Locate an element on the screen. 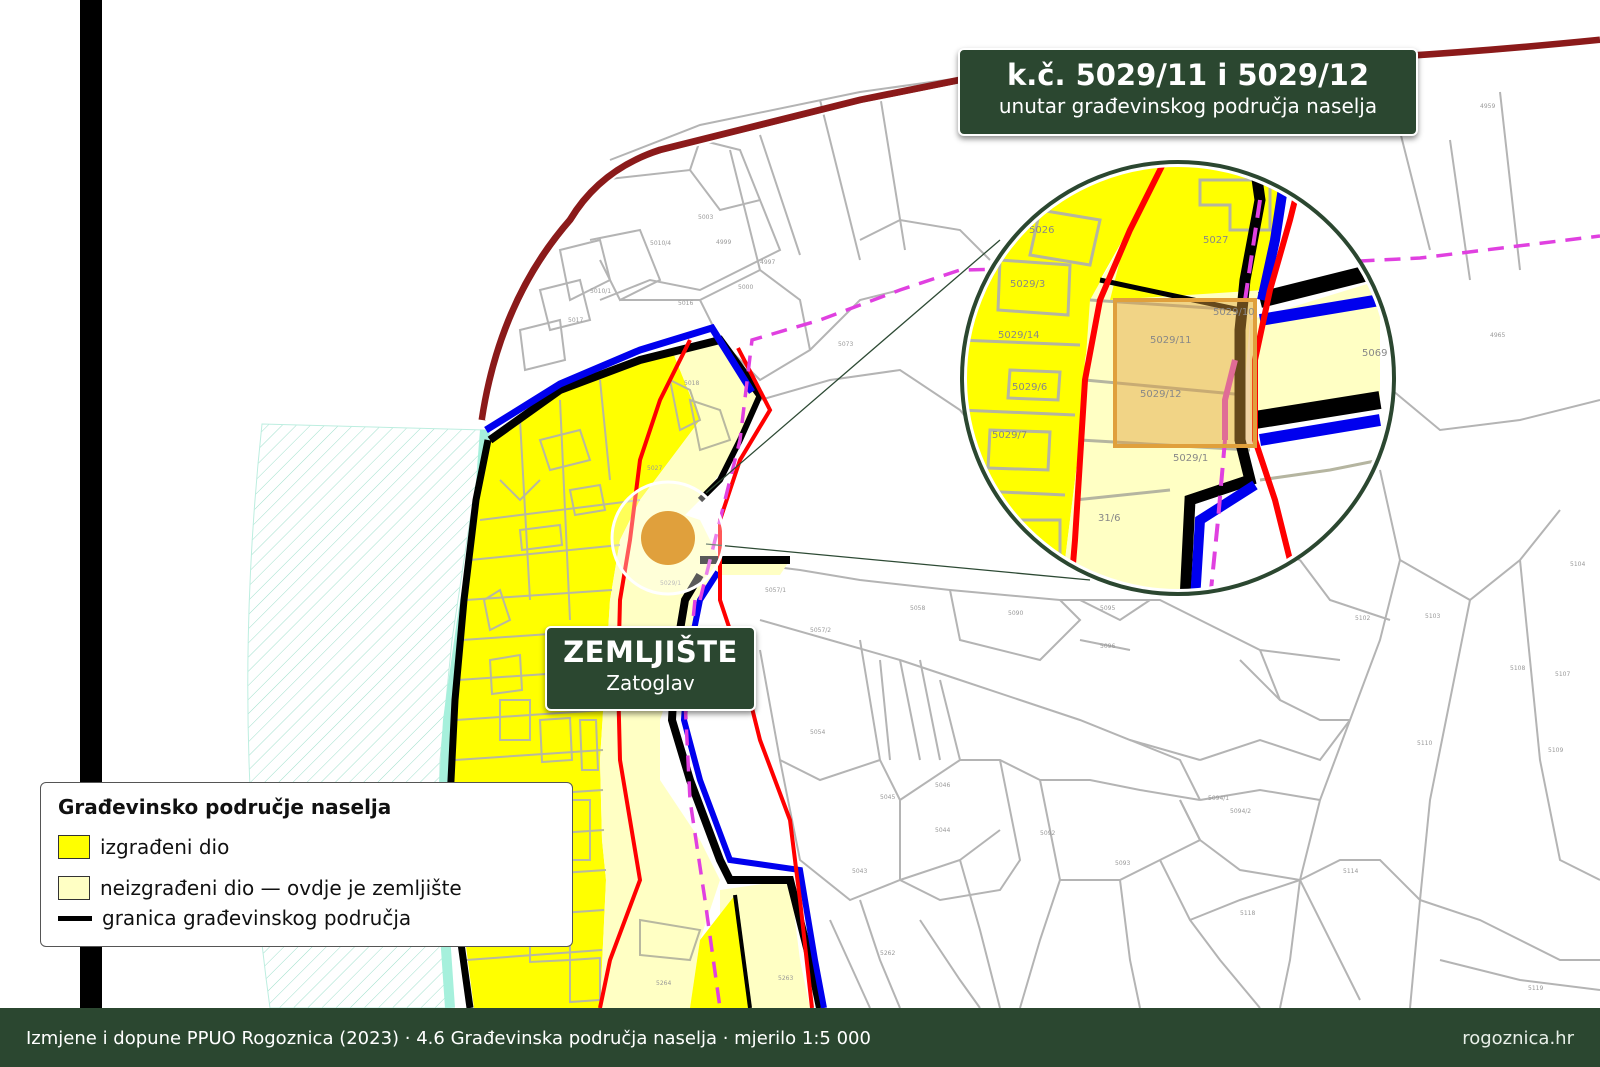 This screenshot has width=1600, height=1067. boundary-swatch is located at coordinates (75, 918).